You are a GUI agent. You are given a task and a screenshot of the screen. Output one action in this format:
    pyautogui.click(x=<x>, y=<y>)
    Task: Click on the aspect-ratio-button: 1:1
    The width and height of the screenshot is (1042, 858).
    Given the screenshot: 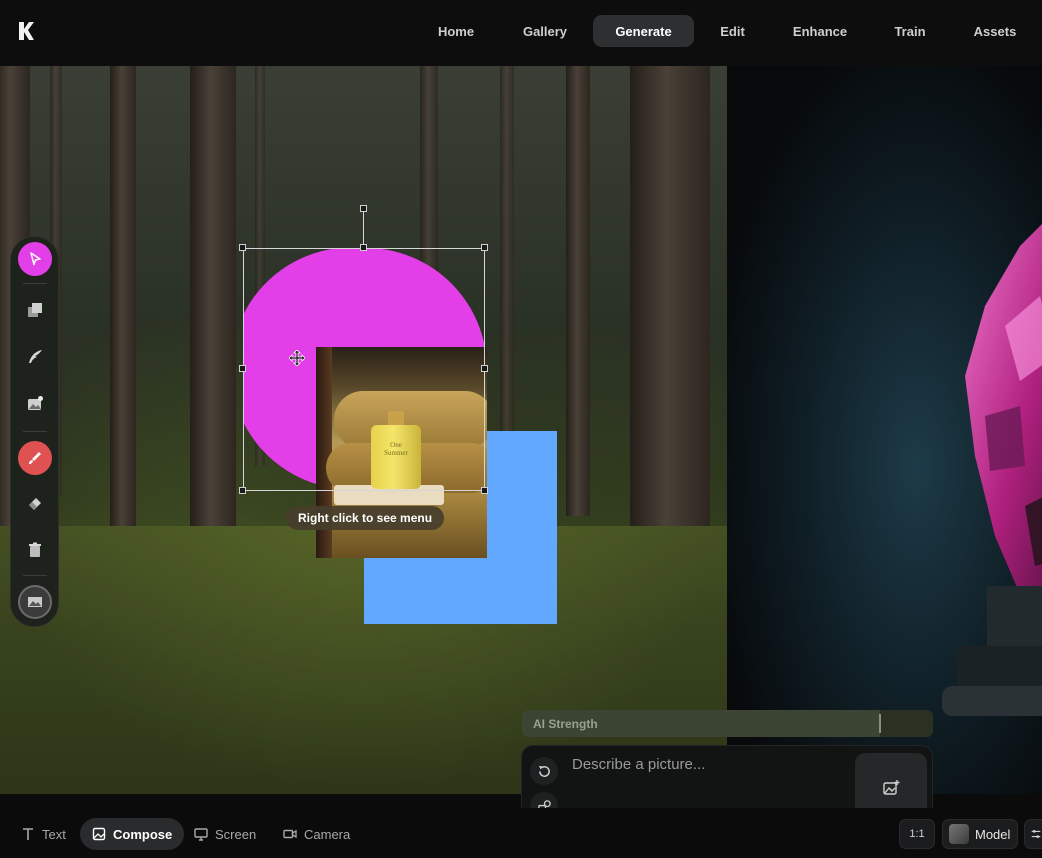 What is the action you would take?
    pyautogui.click(x=917, y=834)
    